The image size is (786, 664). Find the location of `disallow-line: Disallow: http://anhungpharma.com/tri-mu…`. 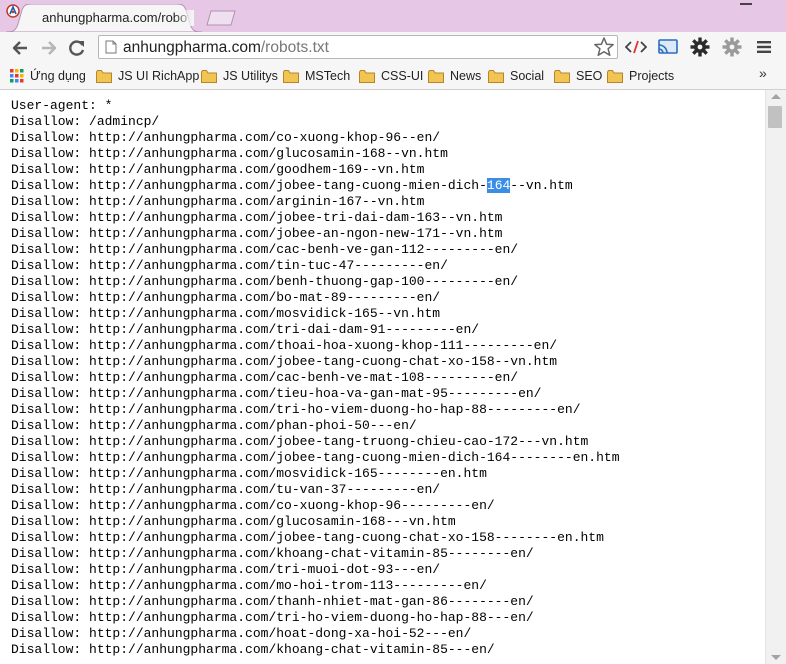

disallow-line: Disallow: http://anhungpharma.com/tri-mu… is located at coordinates (226, 569).